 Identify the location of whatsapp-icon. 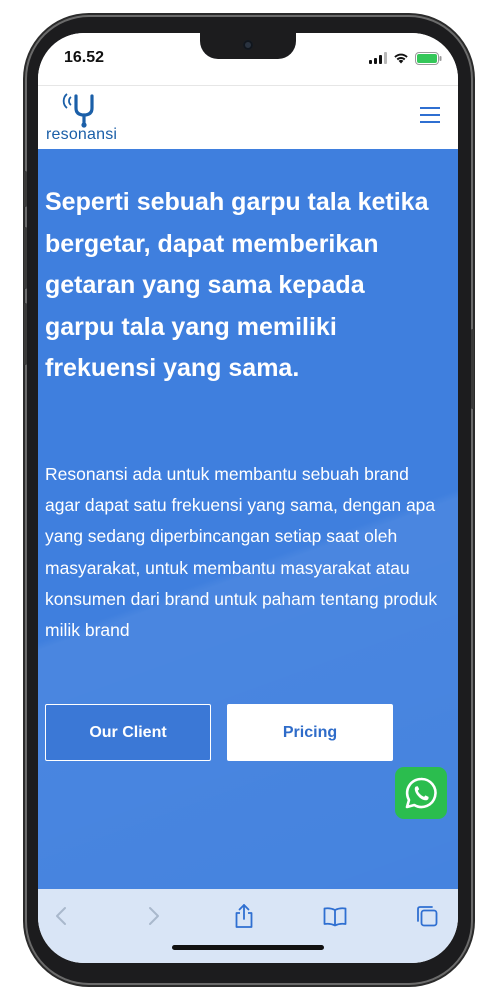
(421, 793).